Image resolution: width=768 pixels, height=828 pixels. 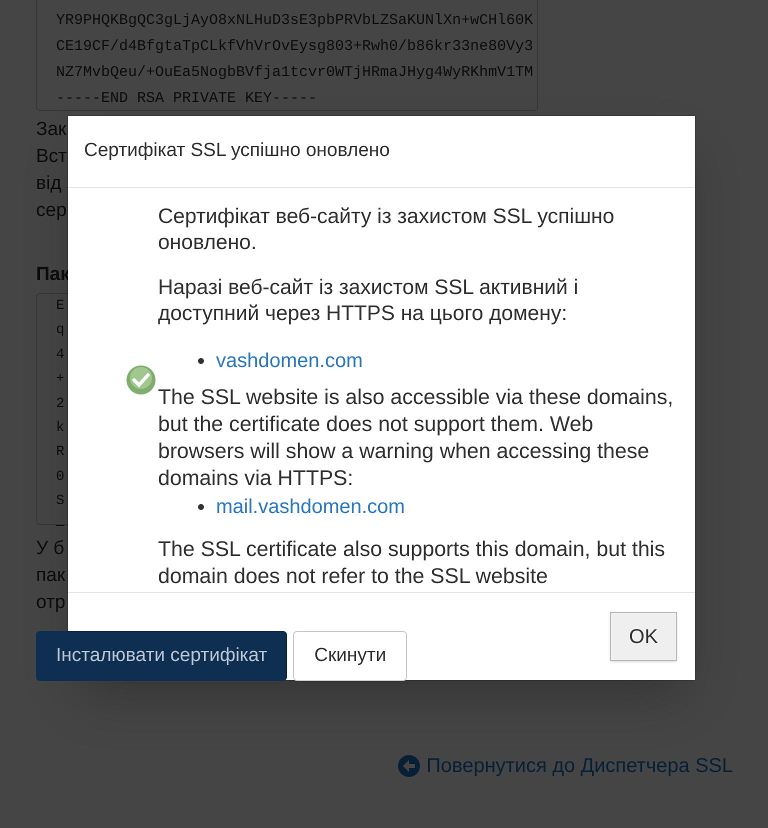 I want to click on text: отр, so click(x=51, y=602).